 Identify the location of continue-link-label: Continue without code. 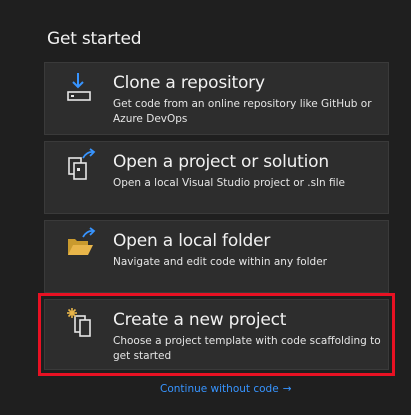
(219, 389).